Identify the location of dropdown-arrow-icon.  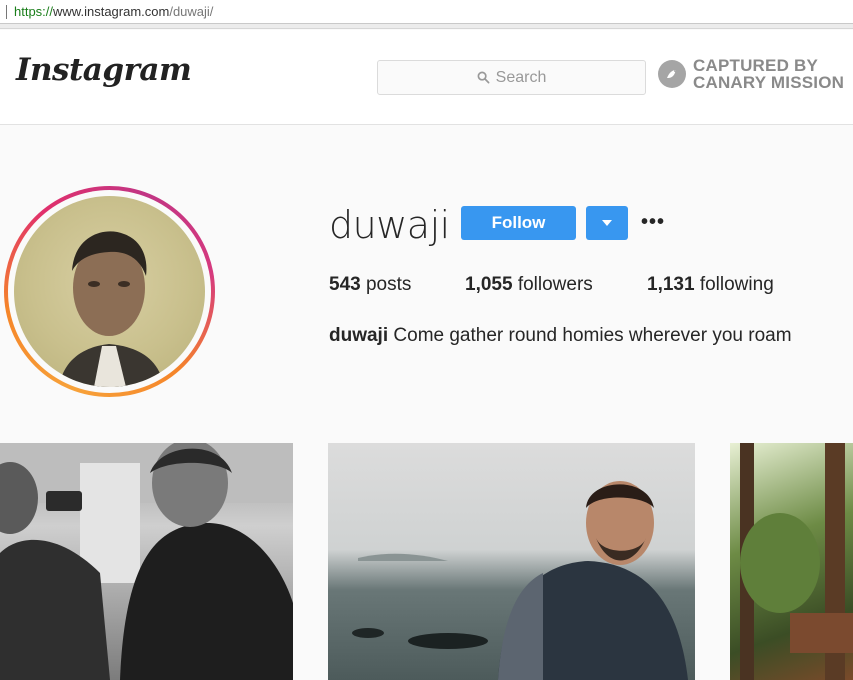
(607, 223).